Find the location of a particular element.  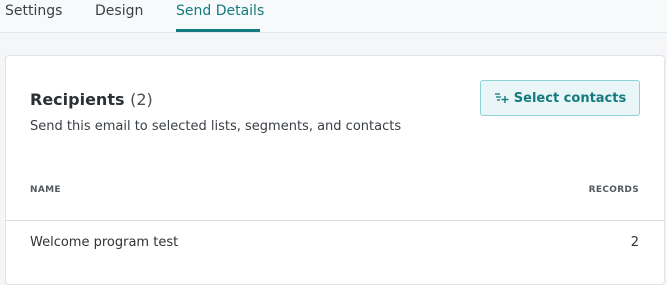

row-name: Welcome program test is located at coordinates (104, 242).